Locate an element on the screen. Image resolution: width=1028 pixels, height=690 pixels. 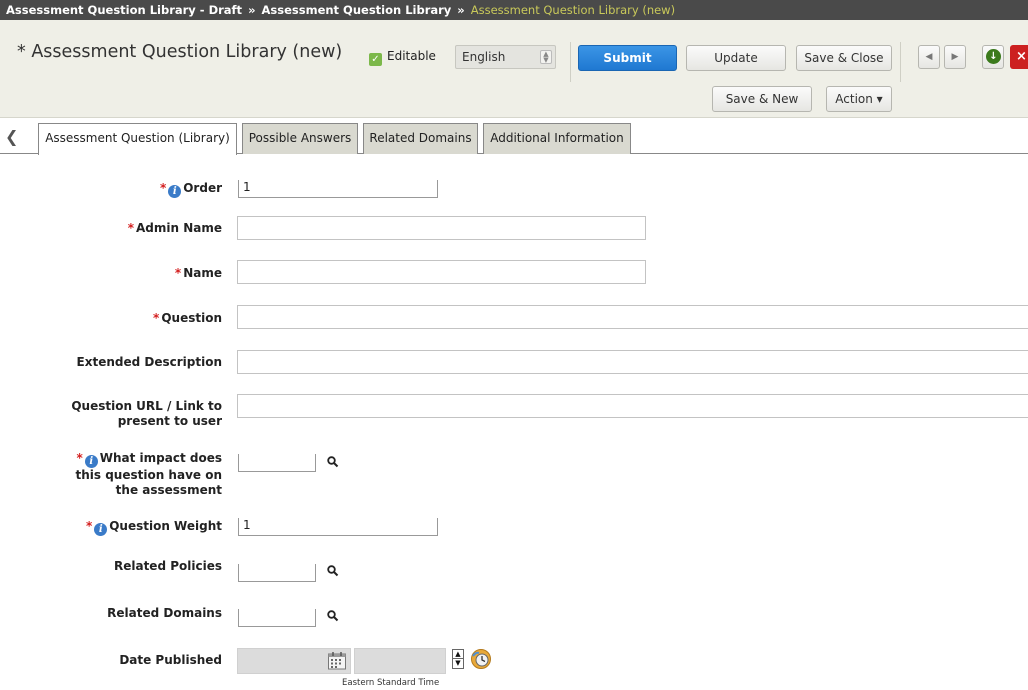
date-published-label: Date Published is located at coordinates (170, 660).